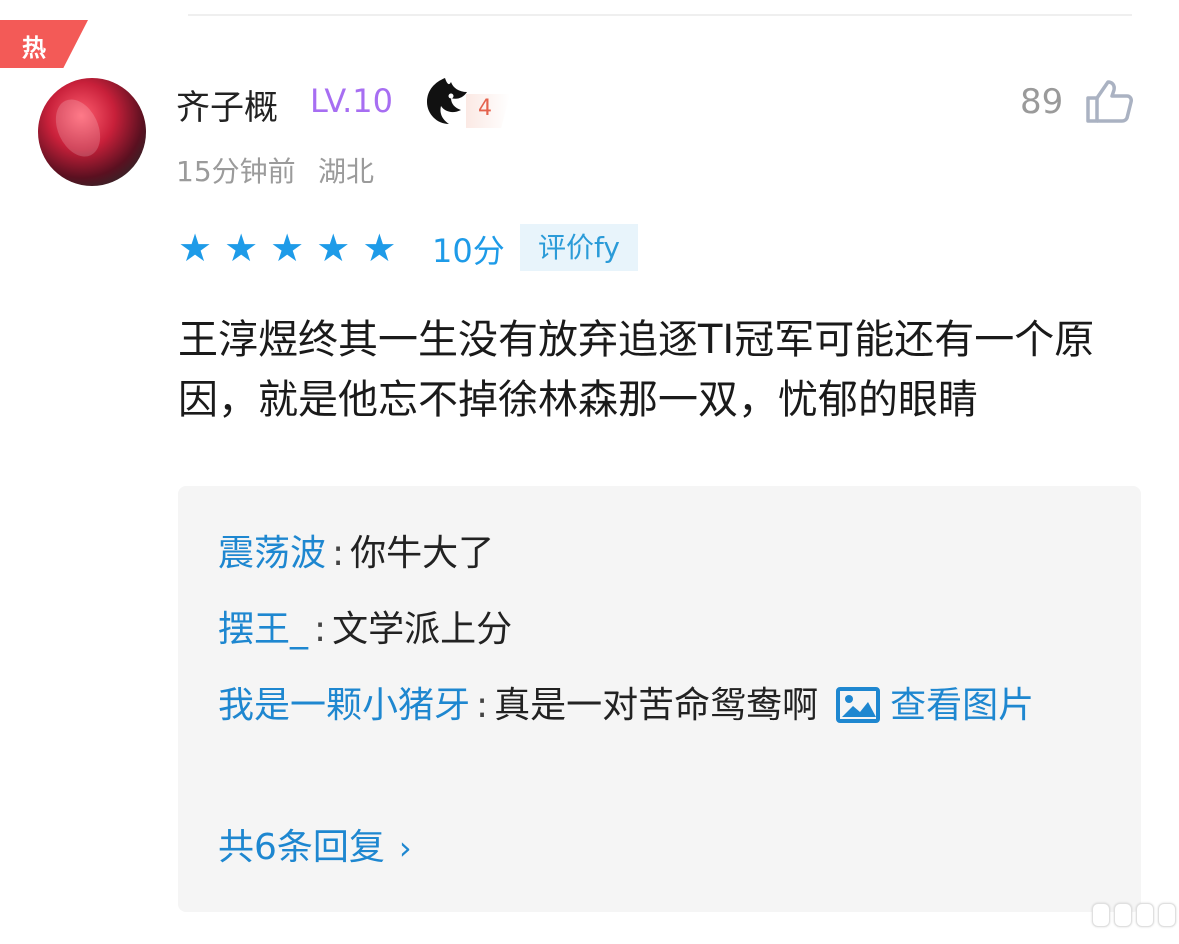 This screenshot has height=944, width=1179. What do you see at coordinates (346, 171) in the screenshot?
I see `comment-location: 湖北` at bounding box center [346, 171].